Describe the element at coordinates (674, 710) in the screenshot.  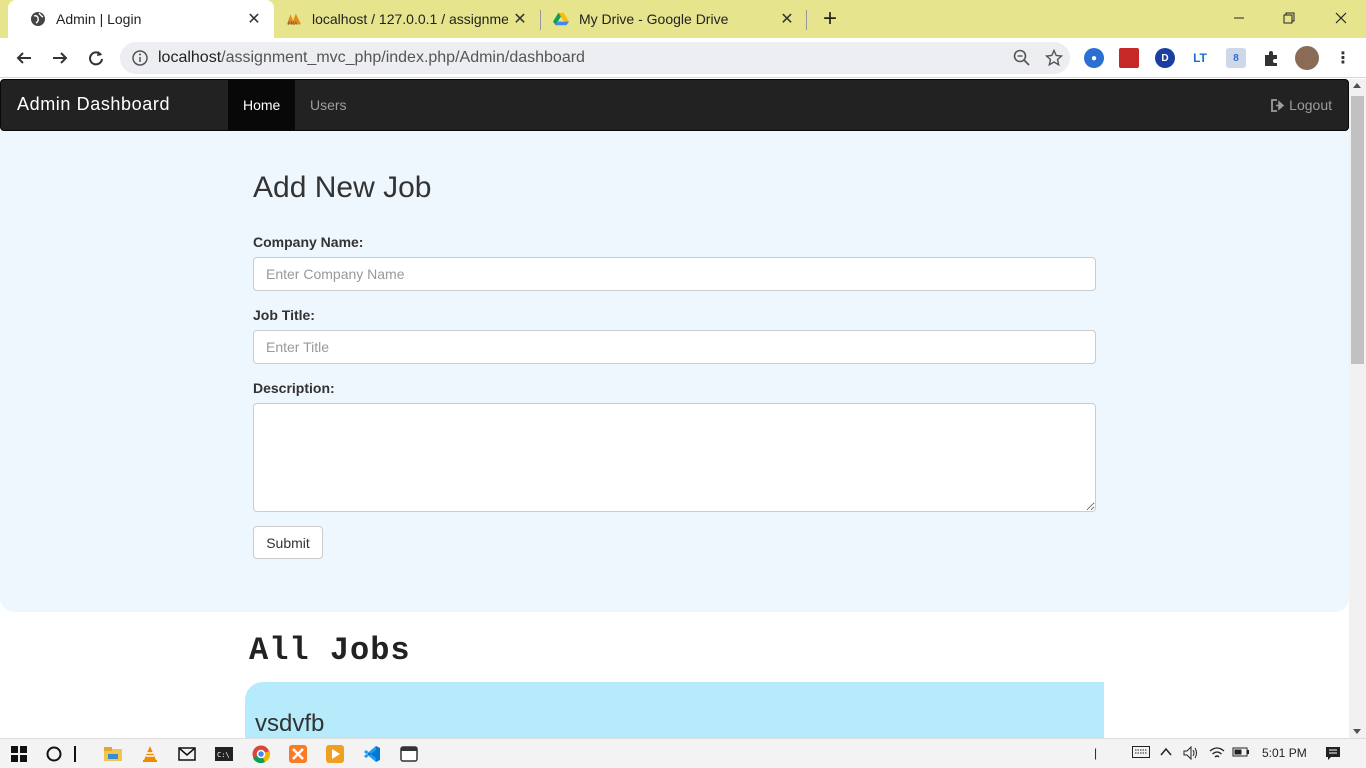
I see `job-card: vsdvfb` at that location.